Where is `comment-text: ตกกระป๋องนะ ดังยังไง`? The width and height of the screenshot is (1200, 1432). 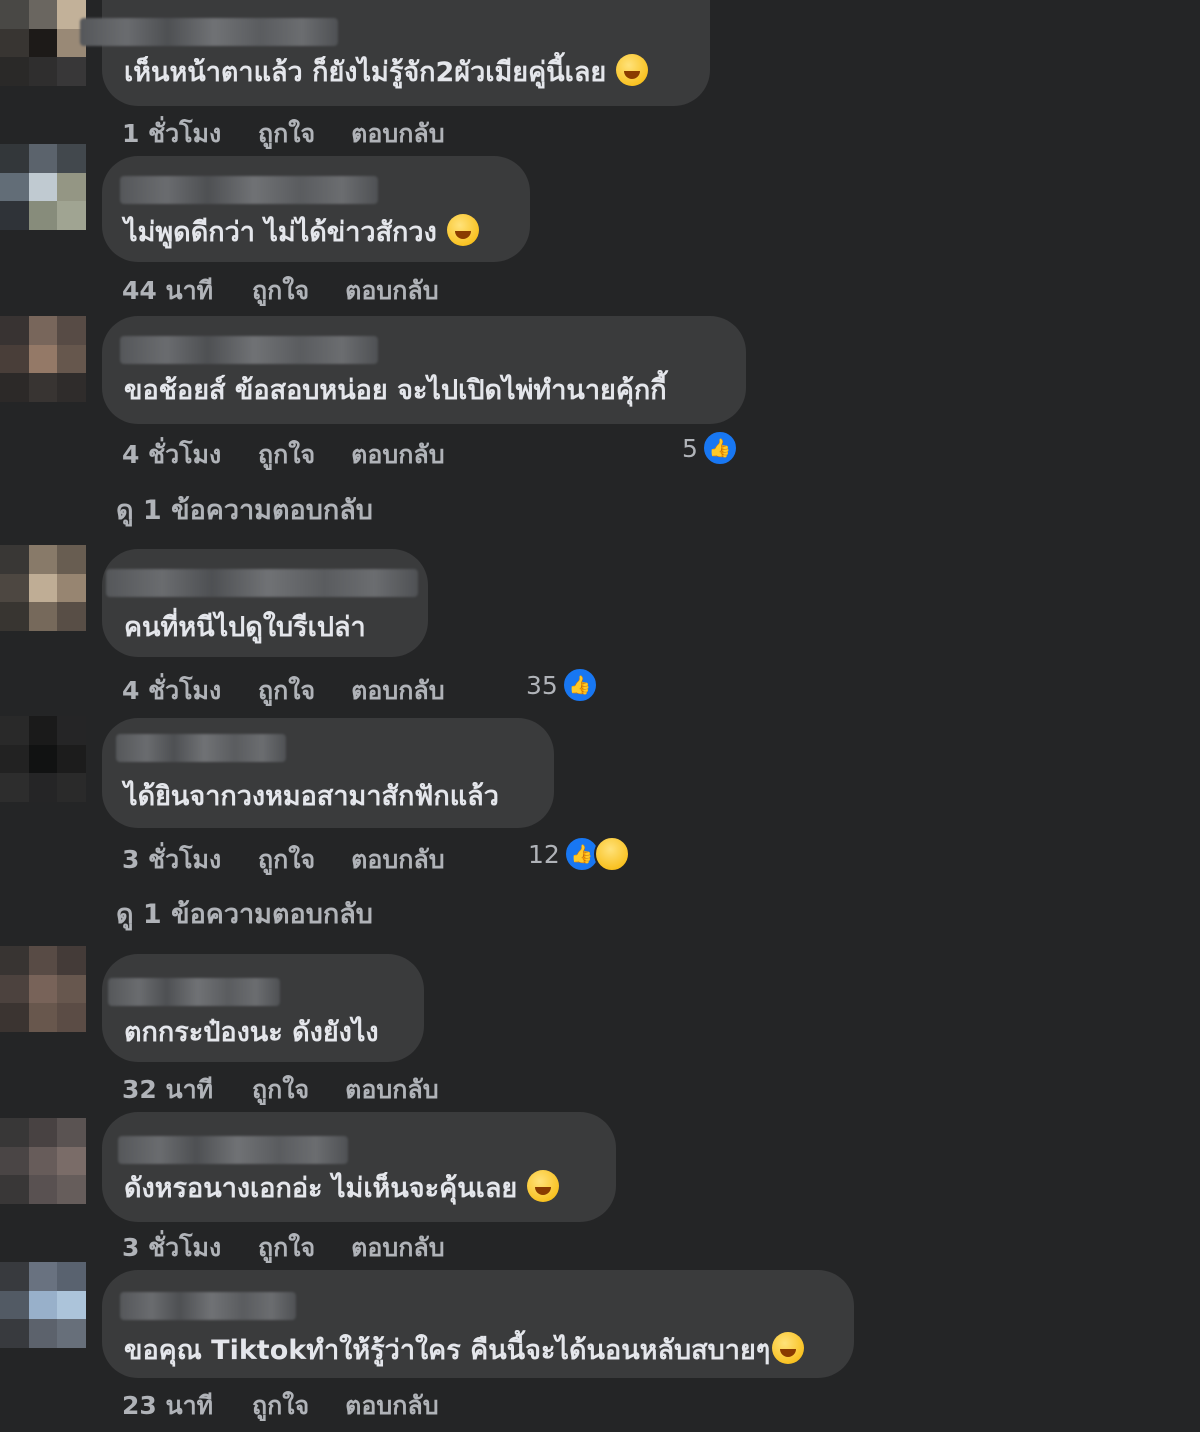
comment-text: ตกกระป๋องนะ ดังยังไง is located at coordinates (251, 1032).